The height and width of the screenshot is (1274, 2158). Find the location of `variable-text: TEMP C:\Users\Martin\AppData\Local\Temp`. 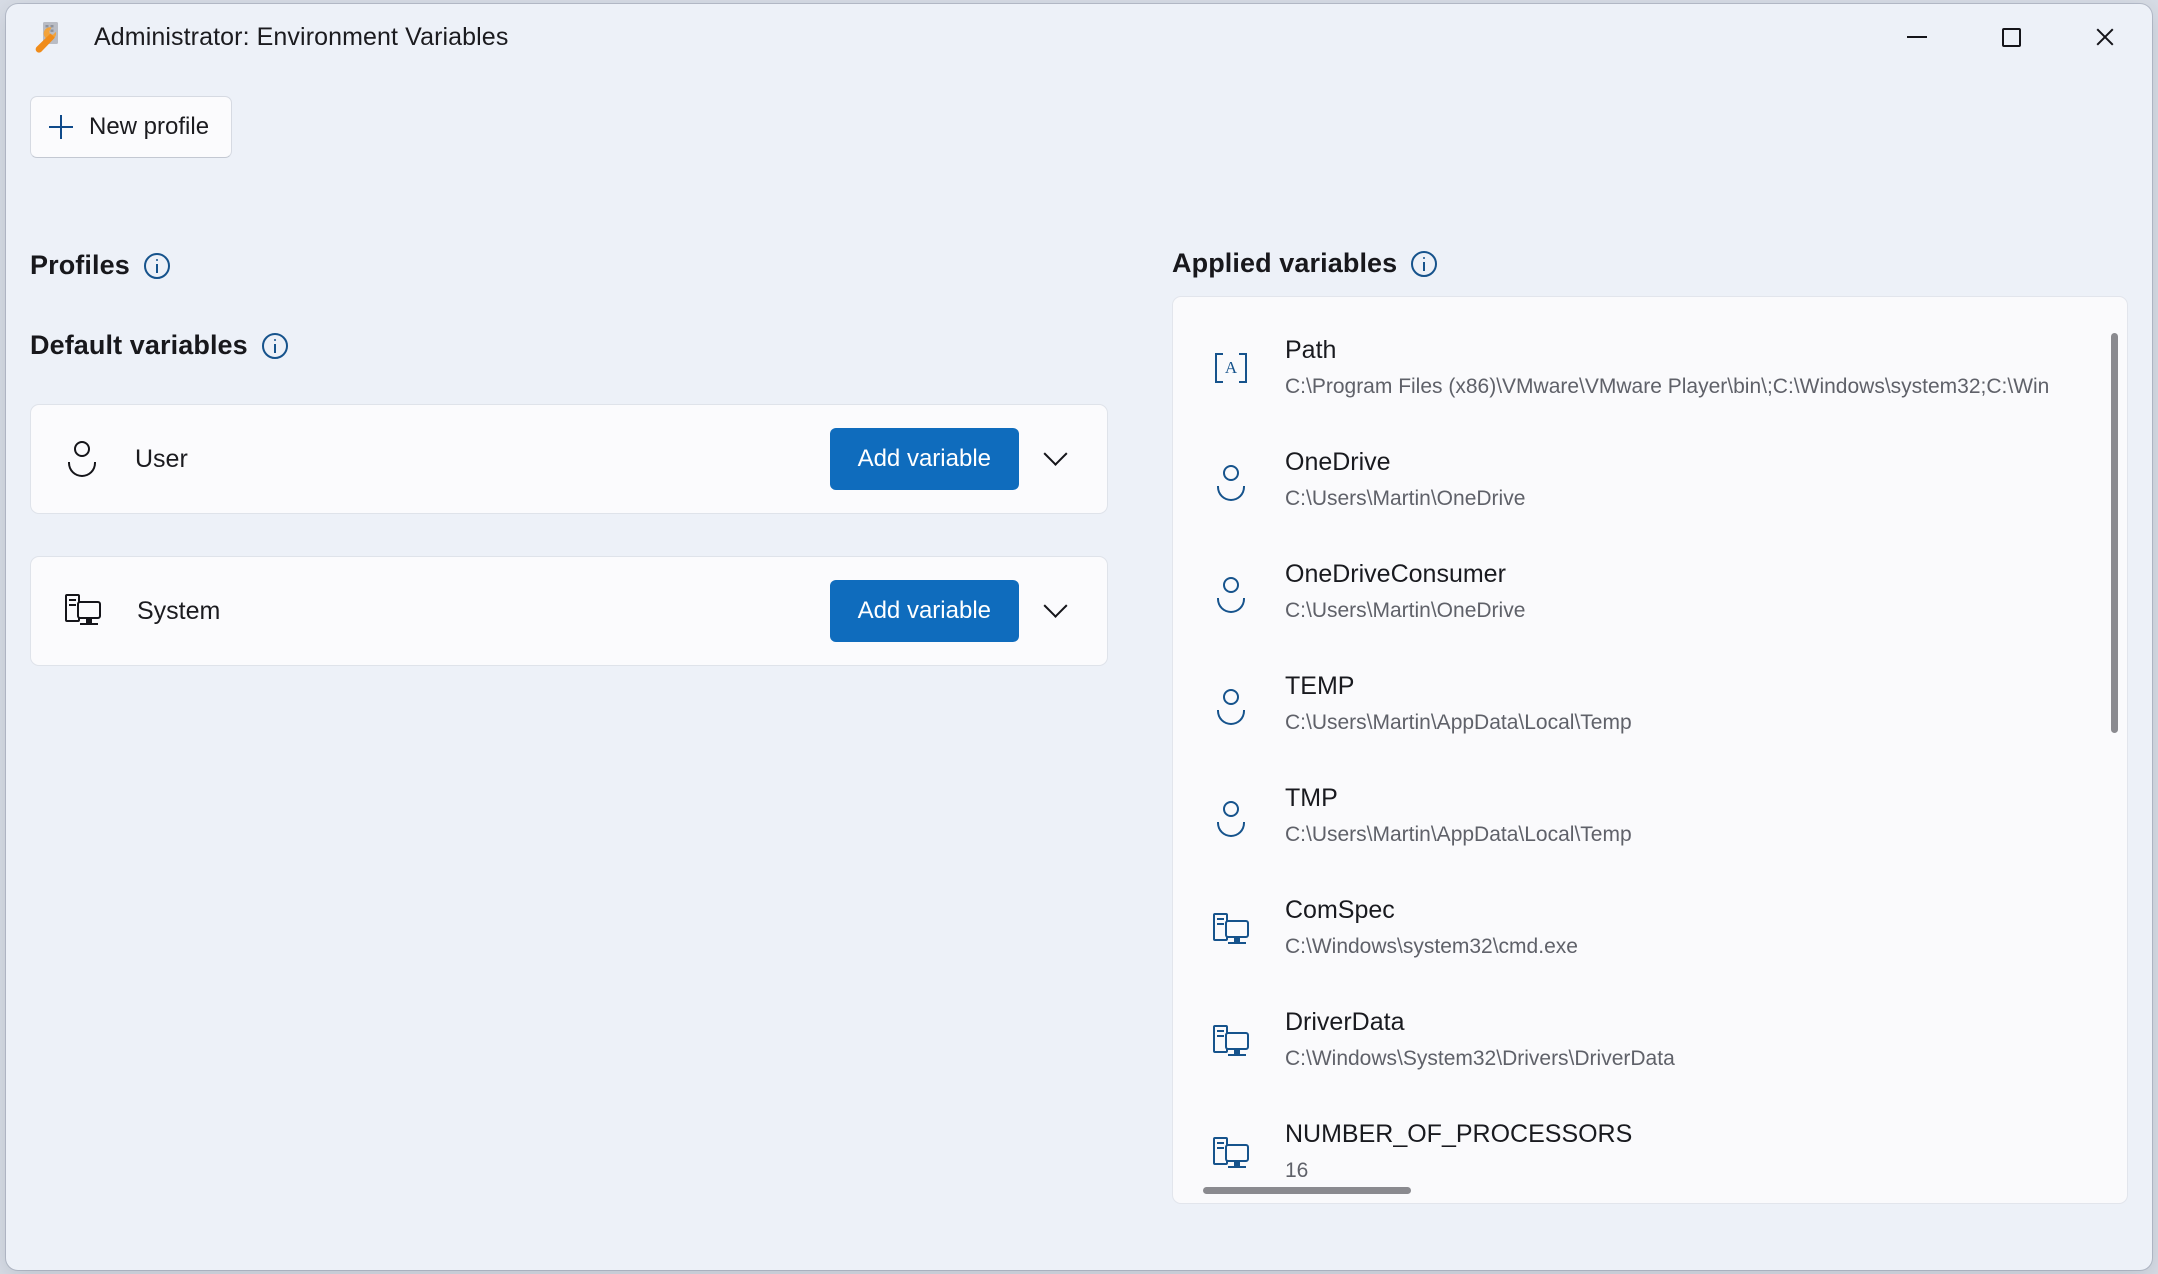

variable-text: TEMP C:\Users\Martin\AppData\Local\Temp is located at coordinates (1458, 704).